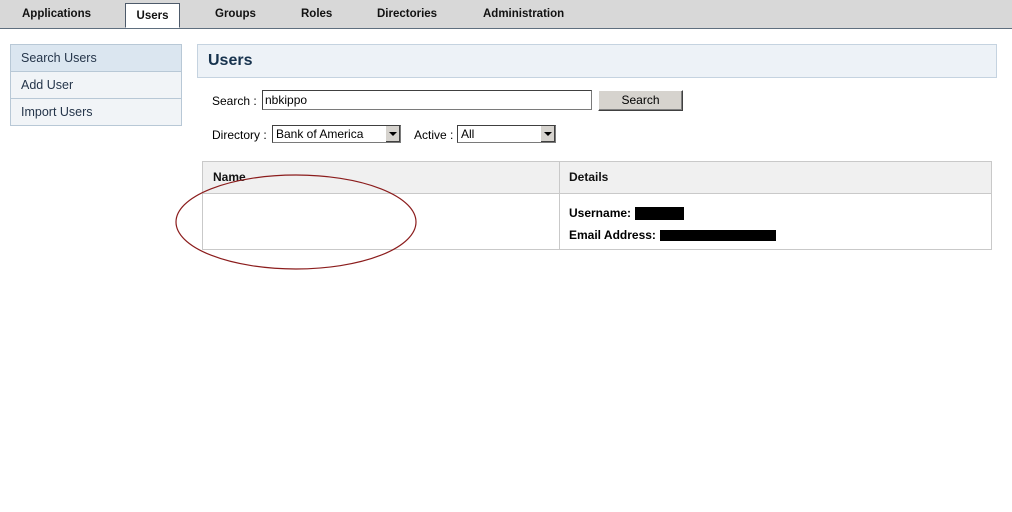 The image size is (1012, 512). Describe the element at coordinates (96, 112) in the screenshot. I see `sidebar-item-import-users: Import Users` at that location.